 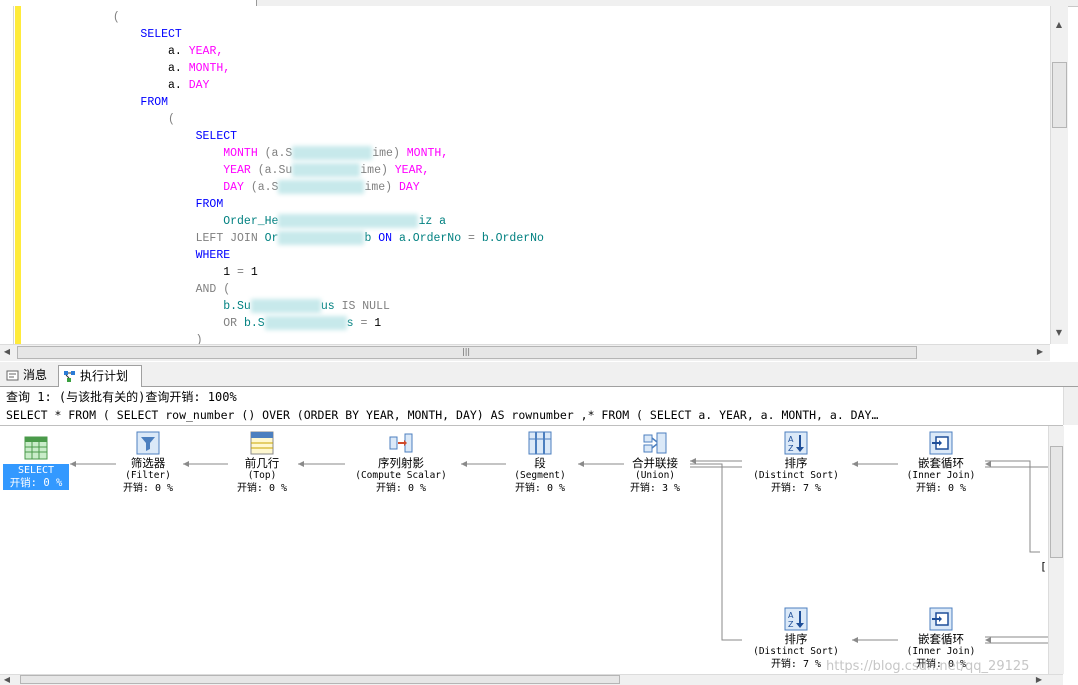 I want to click on code-line: a. YEAR,, so click(x=287, y=51).